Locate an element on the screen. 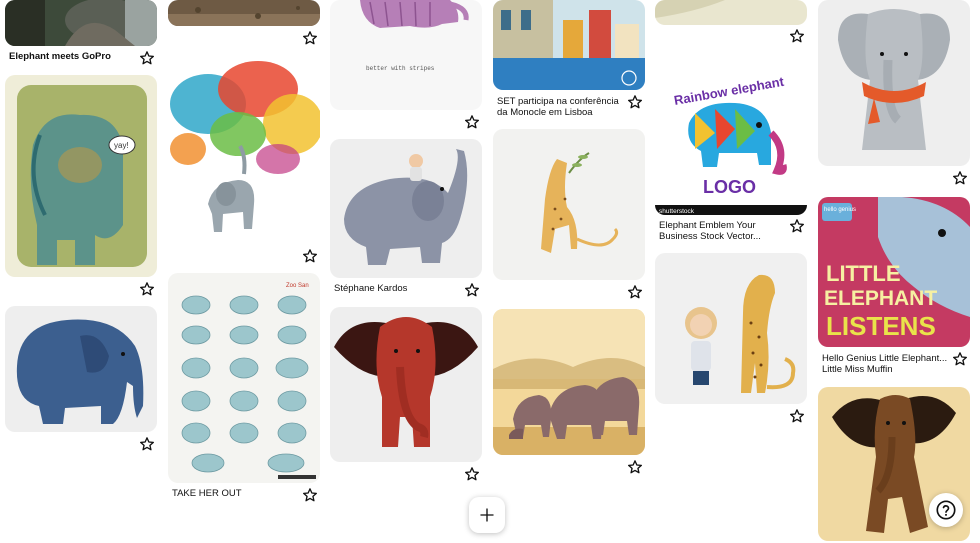 The height and width of the screenshot is (543, 980). pin-image-splash-elephant is located at coordinates (244, 149).